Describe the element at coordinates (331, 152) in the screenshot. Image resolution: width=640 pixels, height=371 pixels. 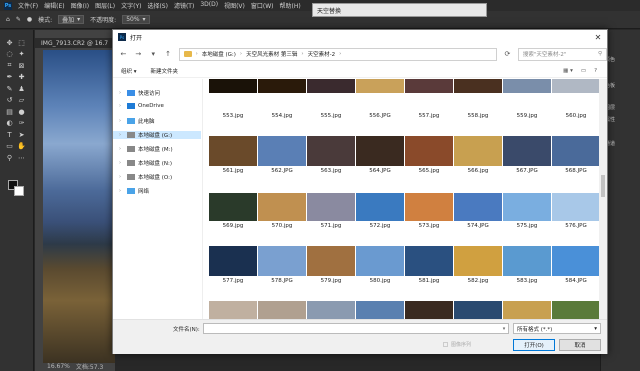
I see `file-item: 563.jpg` at that location.